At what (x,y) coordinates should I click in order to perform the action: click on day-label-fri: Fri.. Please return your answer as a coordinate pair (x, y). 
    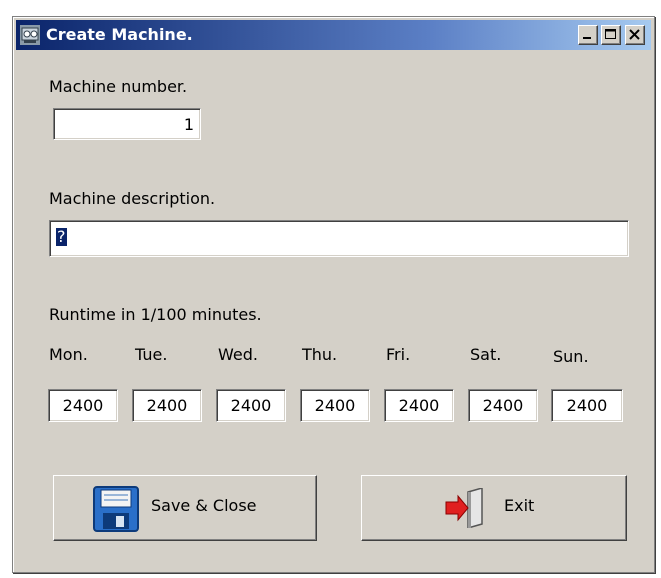
    Looking at the image, I should click on (398, 354).